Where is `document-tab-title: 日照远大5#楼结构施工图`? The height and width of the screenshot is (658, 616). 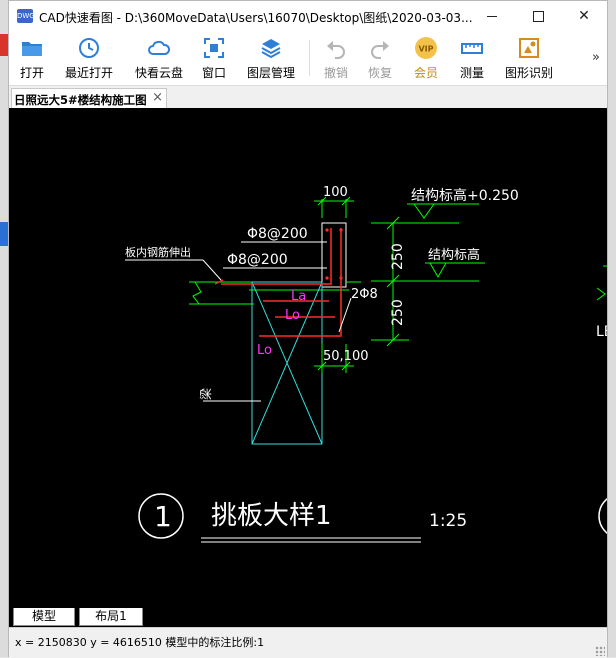 document-tab-title: 日照远大5#楼结构施工图 is located at coordinates (80, 100).